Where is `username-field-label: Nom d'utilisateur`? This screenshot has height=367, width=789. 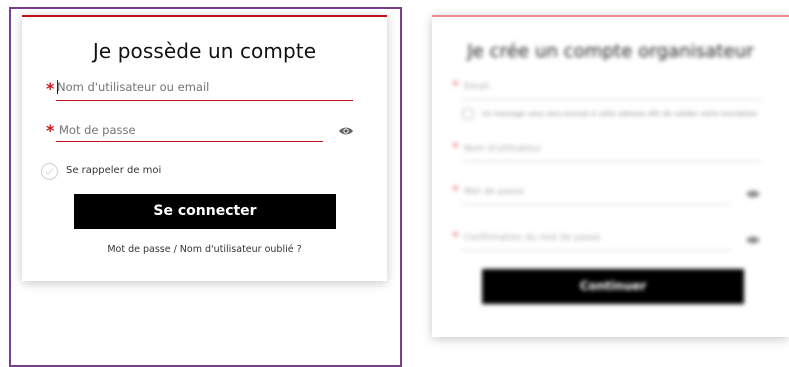 username-field-label: Nom d'utilisateur is located at coordinates (502, 149).